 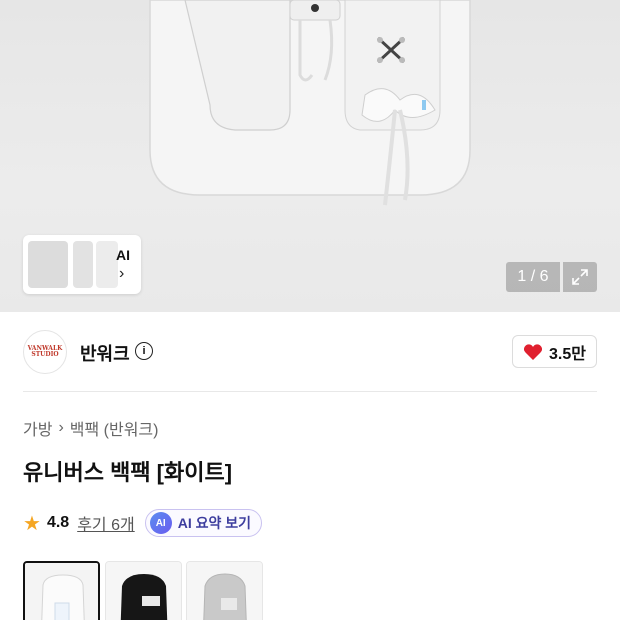 I want to click on breadcrumb: 가방 › 백팩 (반워크), so click(x=90, y=428).